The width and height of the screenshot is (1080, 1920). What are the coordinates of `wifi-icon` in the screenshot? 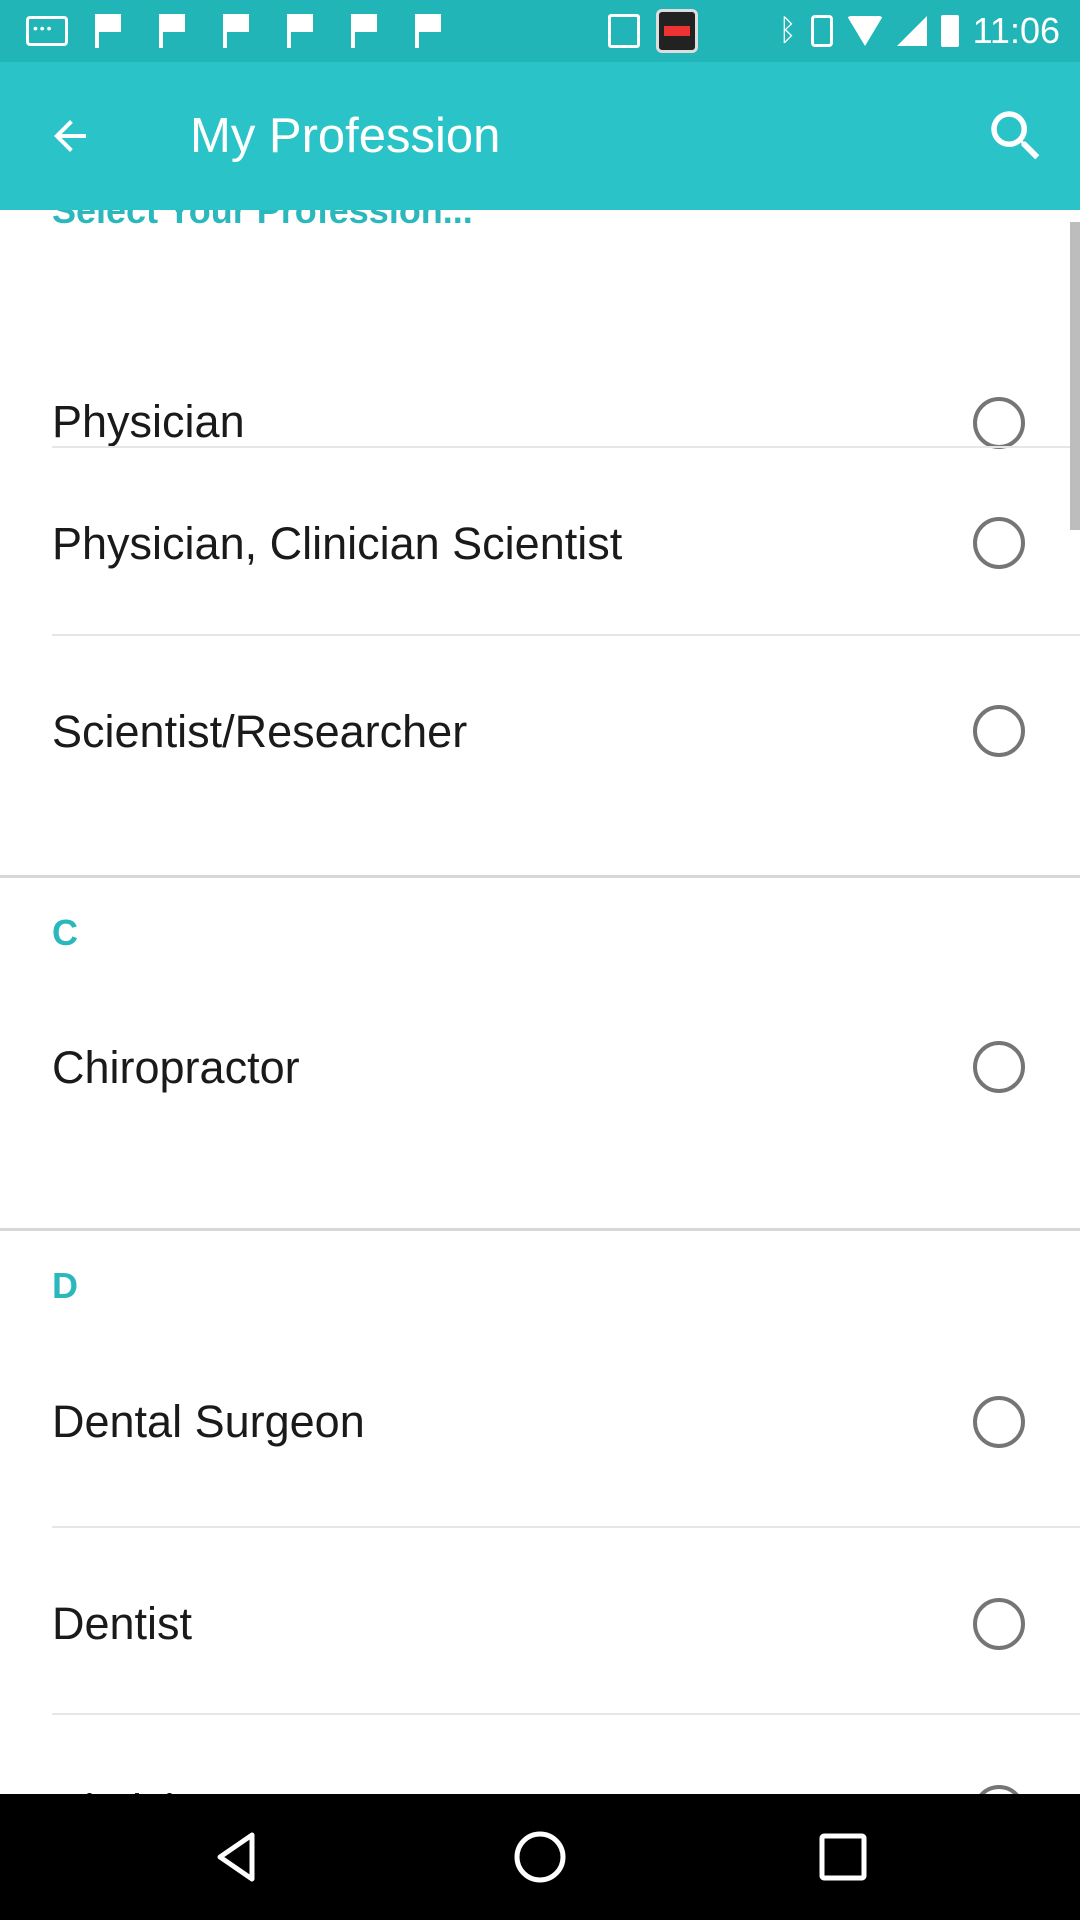 It's located at (864, 31).